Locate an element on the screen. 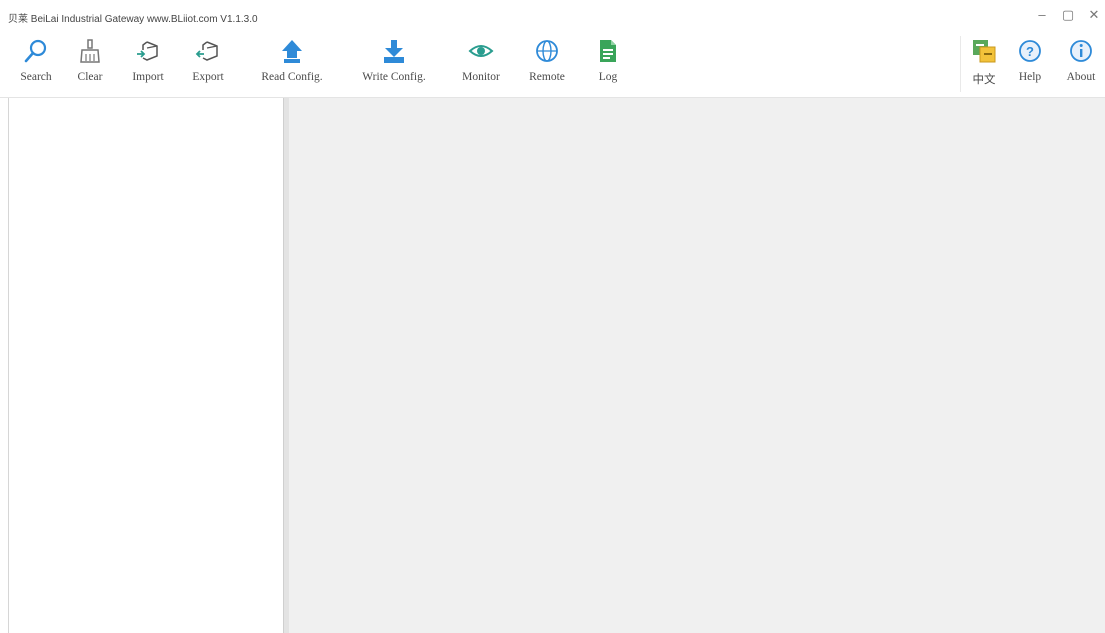  help-icon: ? is located at coordinates (1030, 51).